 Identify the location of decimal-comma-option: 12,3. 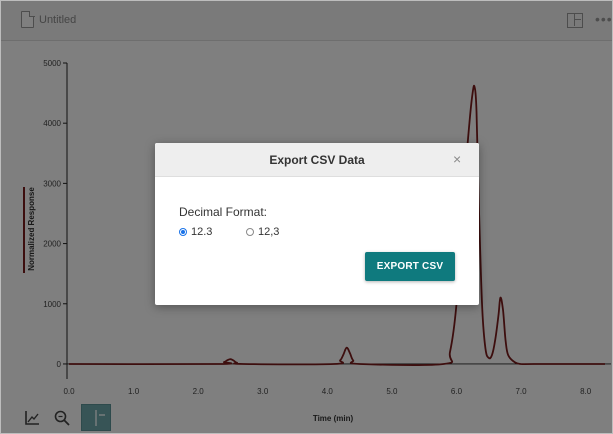
(262, 232).